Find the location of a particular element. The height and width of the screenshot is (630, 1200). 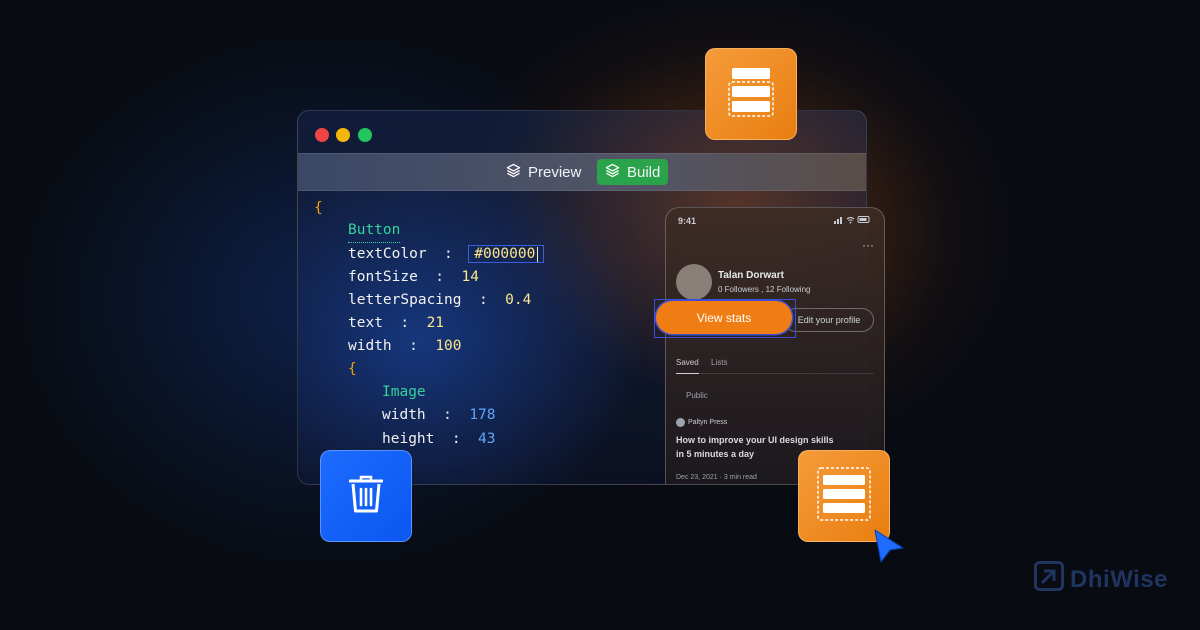

build-tab: Build is located at coordinates (633, 172).